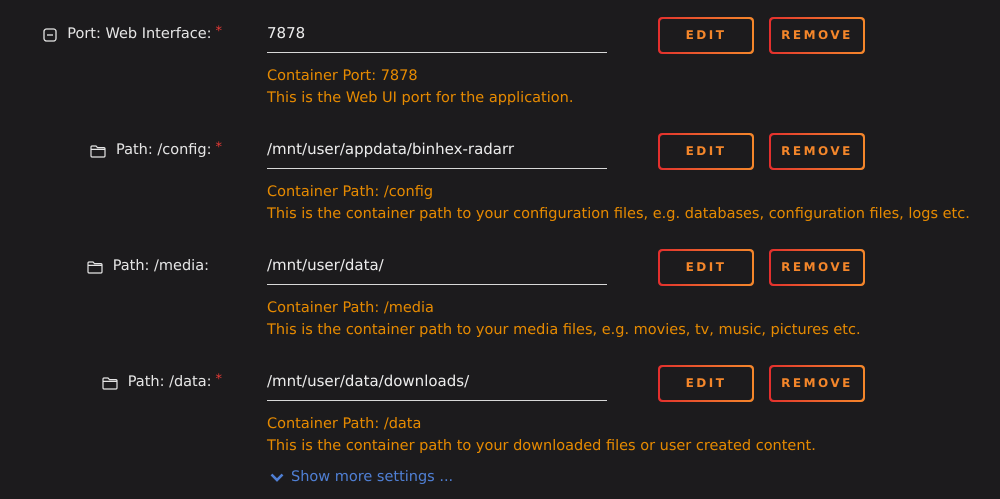  Describe the element at coordinates (437, 35) in the screenshot. I see `setting-field: 7878` at that location.